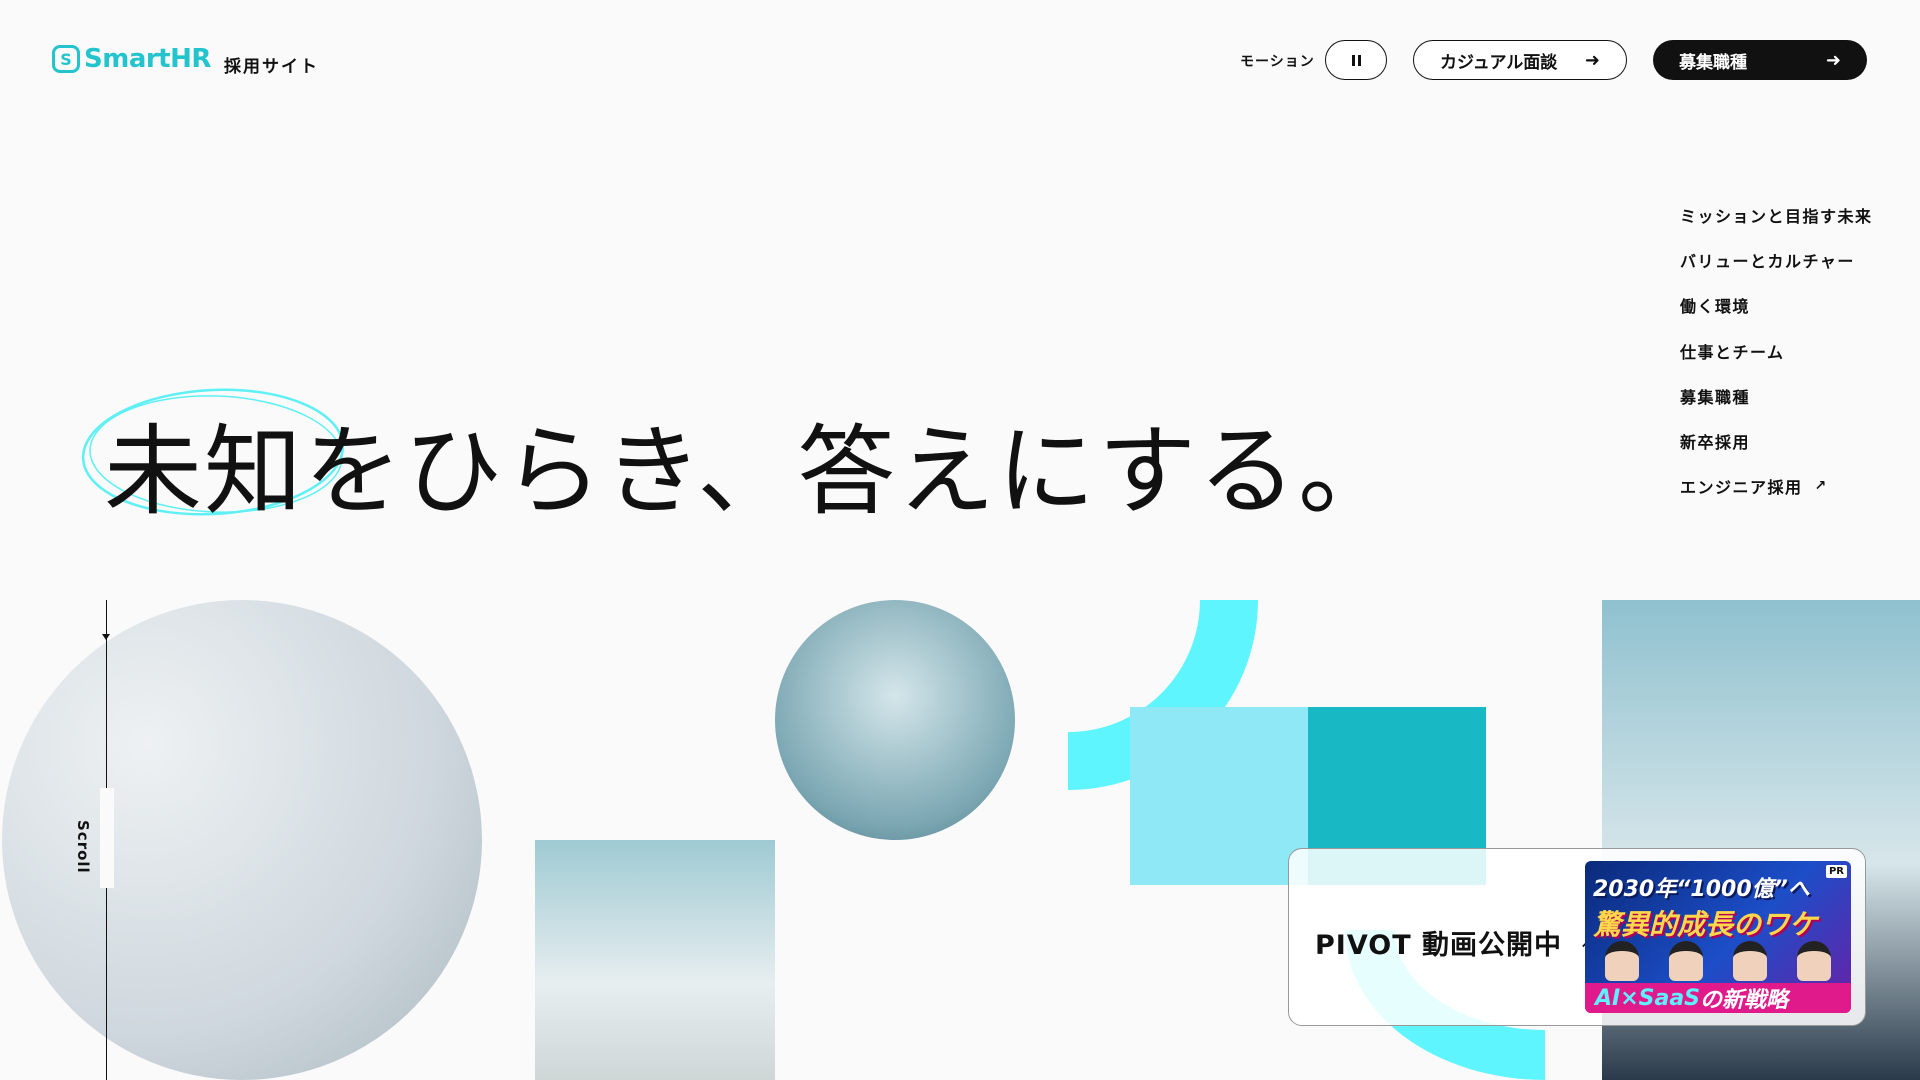 Image resolution: width=1920 pixels, height=1080 pixels. I want to click on scroll-label: Scroll, so click(83, 847).